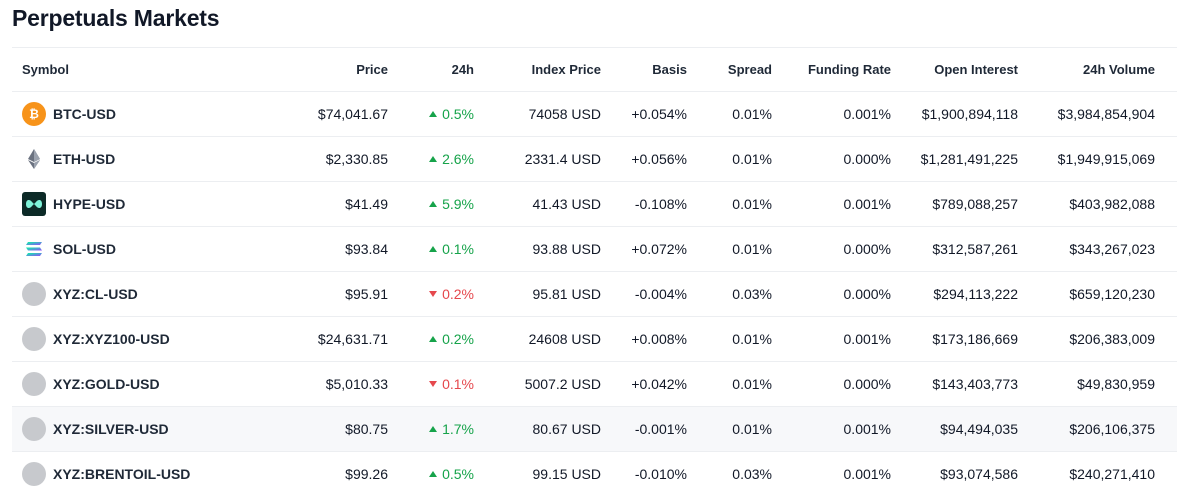 The height and width of the screenshot is (493, 1177). What do you see at coordinates (1106, 114) in the screenshot?
I see `volume-cell: $3,984,854,904` at bounding box center [1106, 114].